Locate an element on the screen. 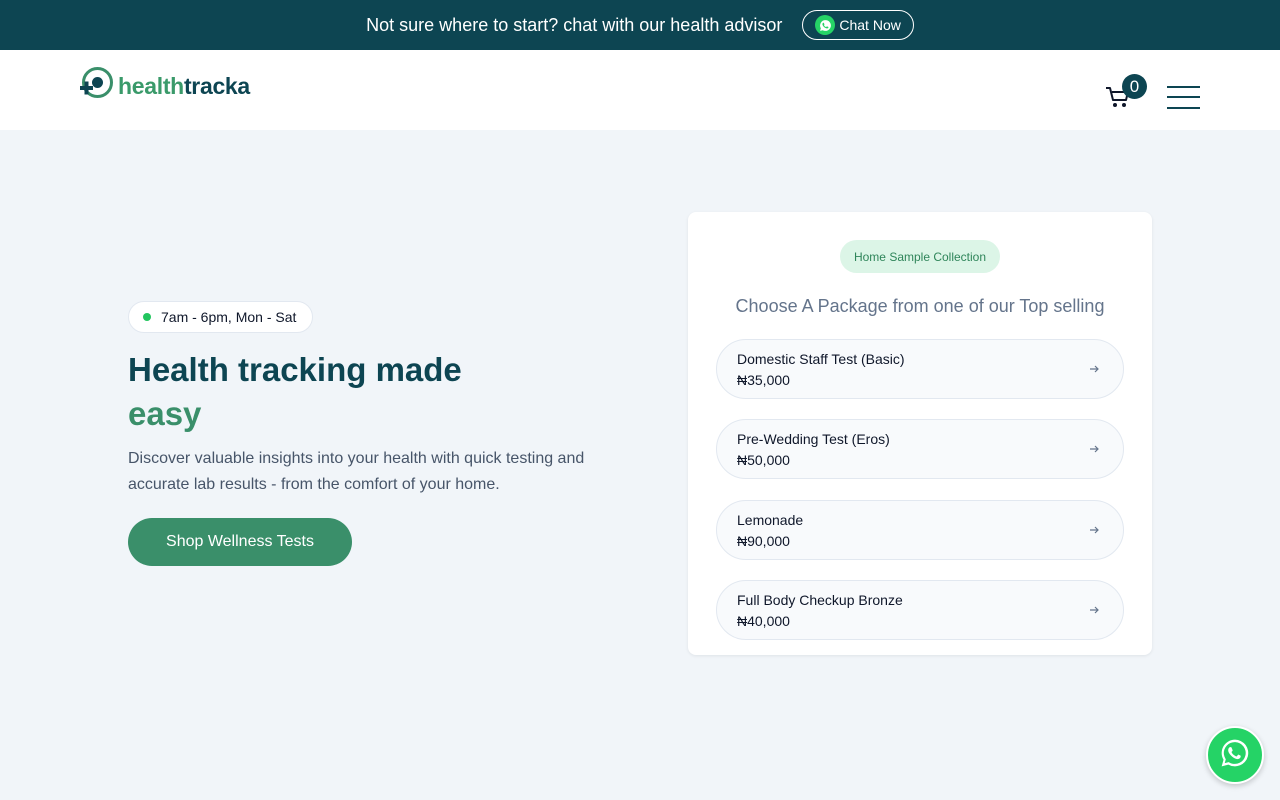 Image resolution: width=1280 pixels, height=800 pixels. chat-now-button: Chat Now is located at coordinates (858, 25).